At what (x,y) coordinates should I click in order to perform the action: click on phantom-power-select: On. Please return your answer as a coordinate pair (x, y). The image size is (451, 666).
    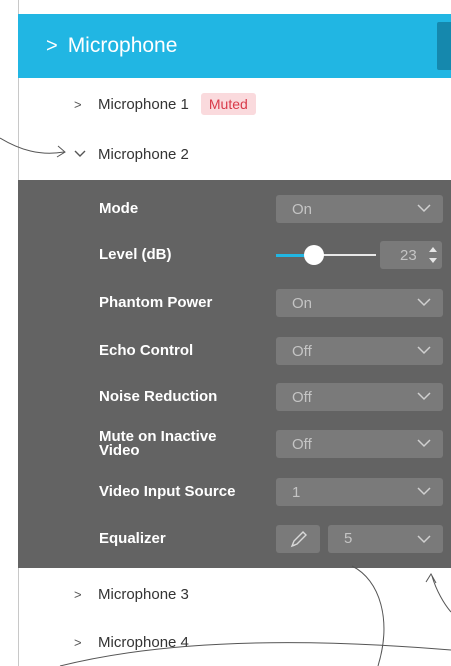
    Looking at the image, I should click on (359, 303).